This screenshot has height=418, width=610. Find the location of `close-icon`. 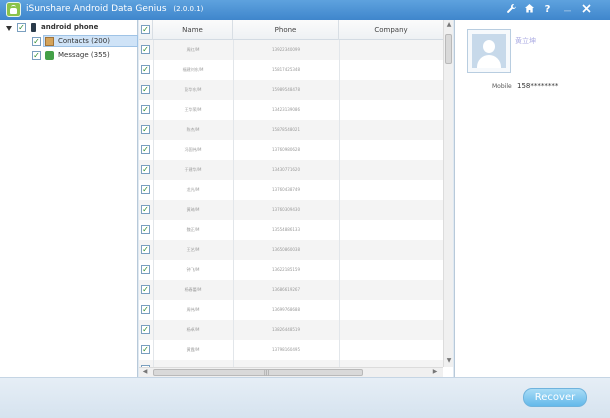

close-icon is located at coordinates (586, 9).